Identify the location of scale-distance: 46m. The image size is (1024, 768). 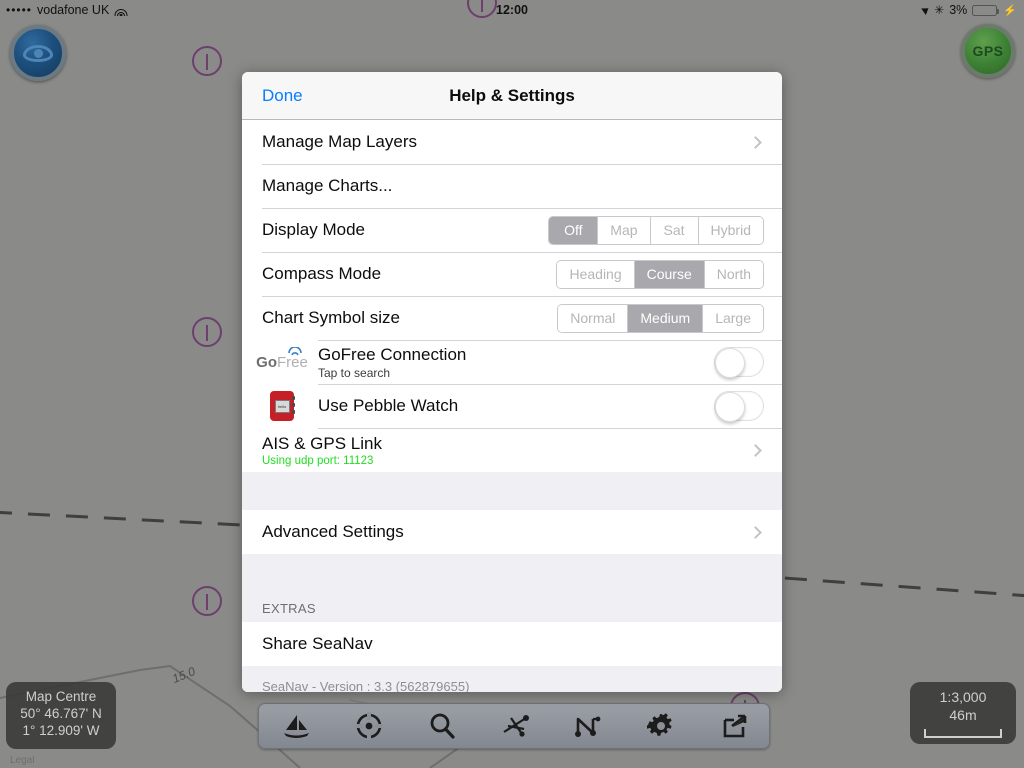
(963, 714).